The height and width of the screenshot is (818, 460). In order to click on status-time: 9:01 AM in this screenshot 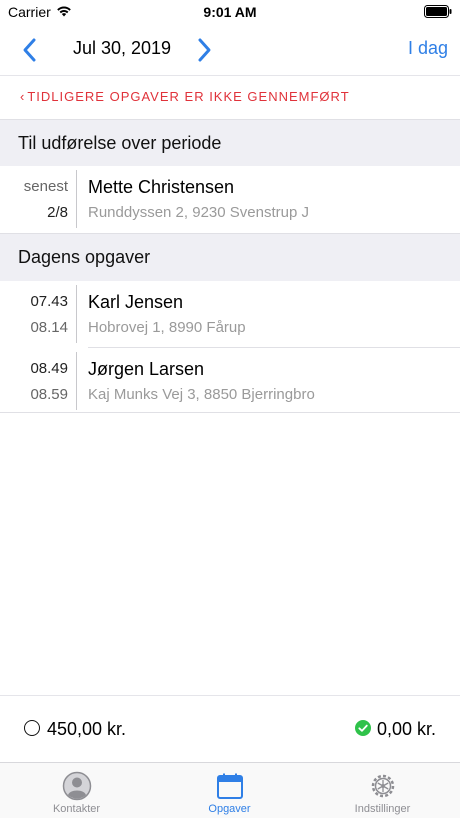, I will do `click(230, 12)`.